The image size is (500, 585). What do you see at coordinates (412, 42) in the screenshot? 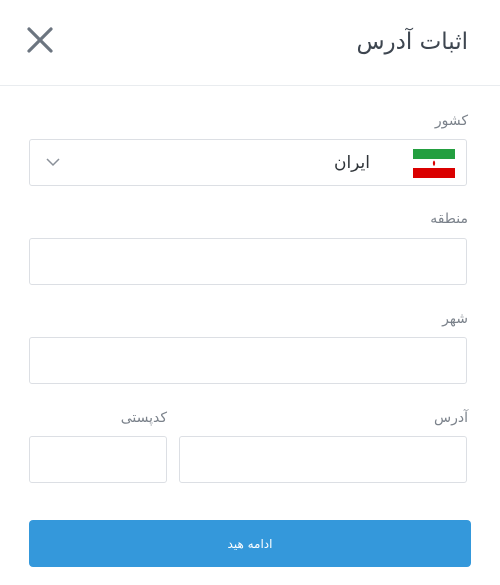
I see `page-title: اثبات آدرس` at bounding box center [412, 42].